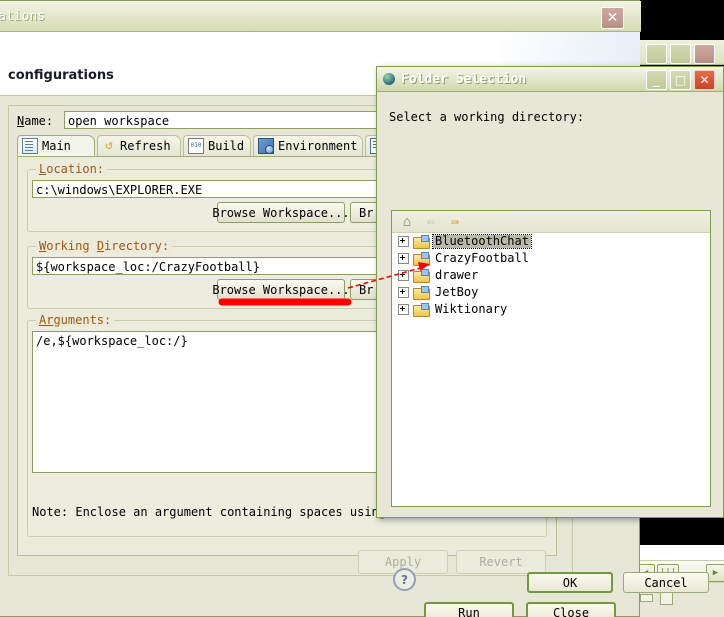 Image resolution: width=724 pixels, height=617 pixels. Describe the element at coordinates (30, 145) in the screenshot. I see `main-icon` at that location.